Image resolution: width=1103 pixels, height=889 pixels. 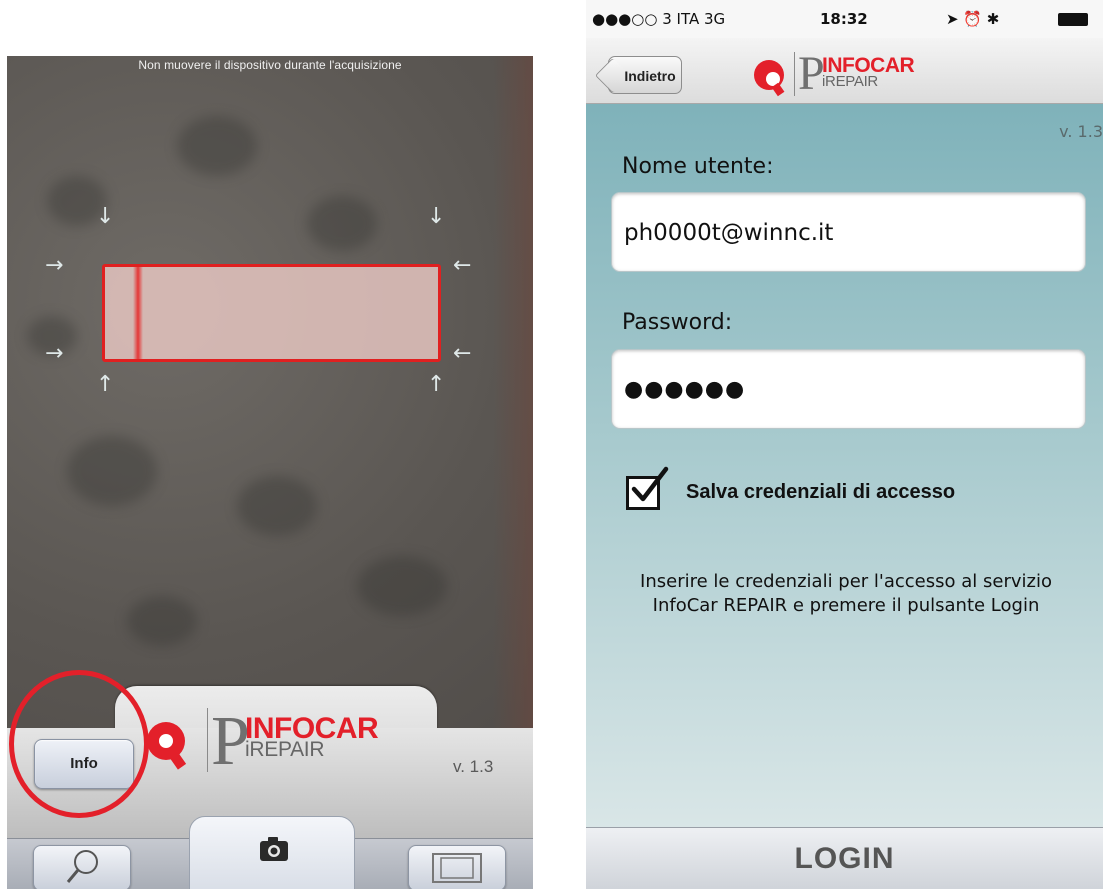 What do you see at coordinates (271, 313) in the screenshot?
I see `scan-target-box` at bounding box center [271, 313].